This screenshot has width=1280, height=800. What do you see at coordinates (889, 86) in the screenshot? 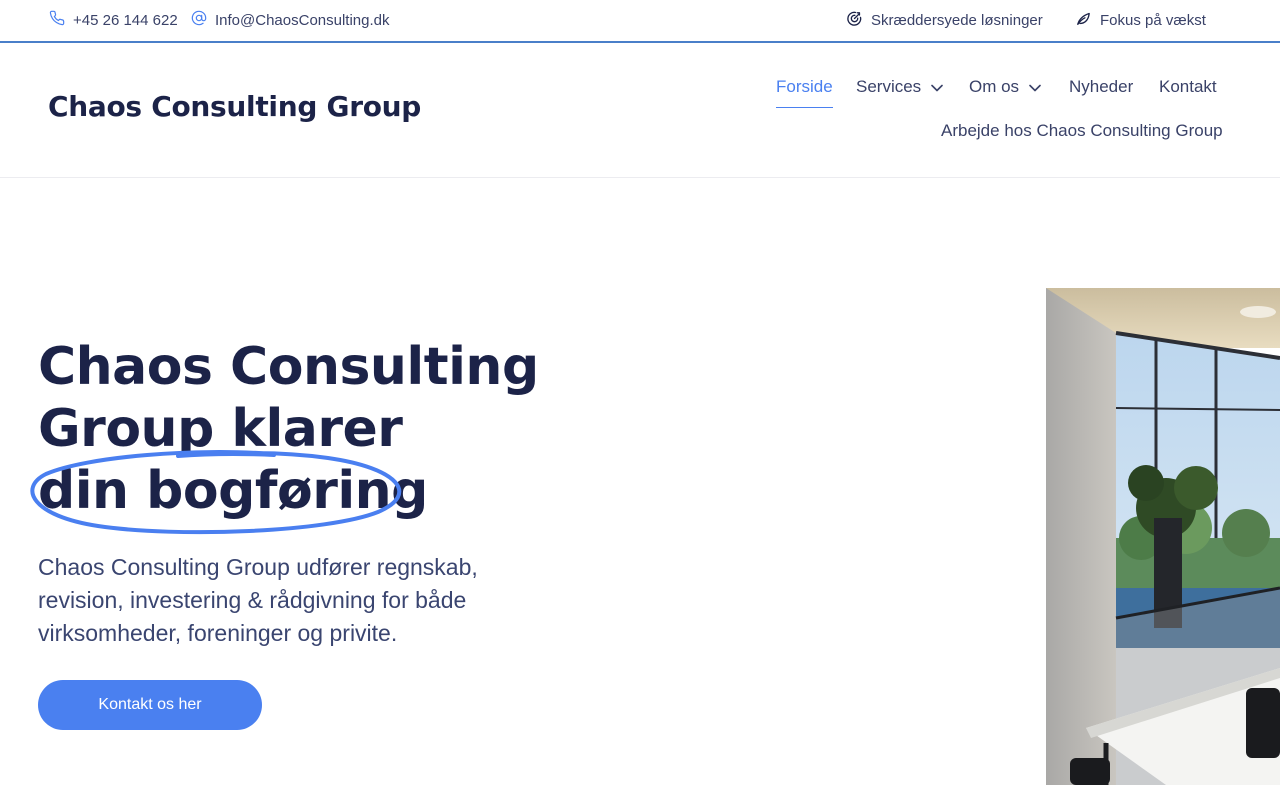
I see `nav-item-services-label: Services` at bounding box center [889, 86].